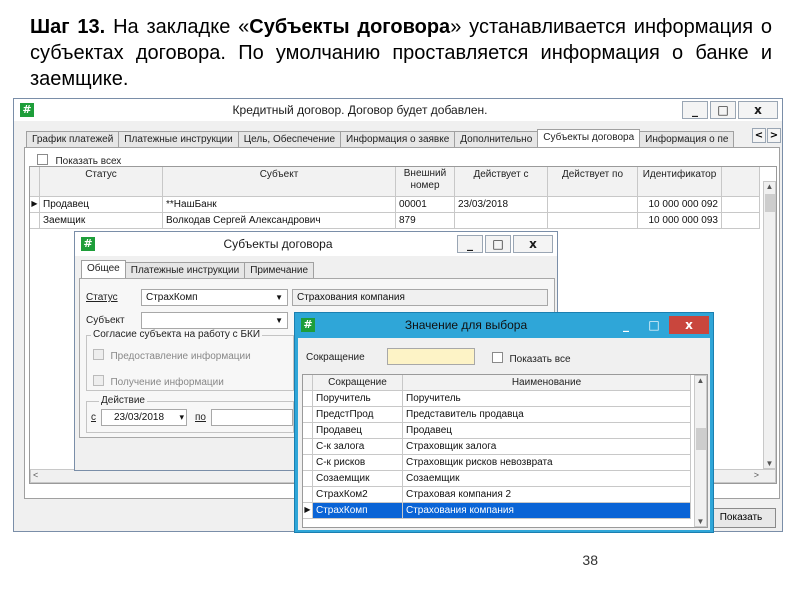 The image size is (800, 600). I want to click on cell-name: Продавец, so click(547, 431).